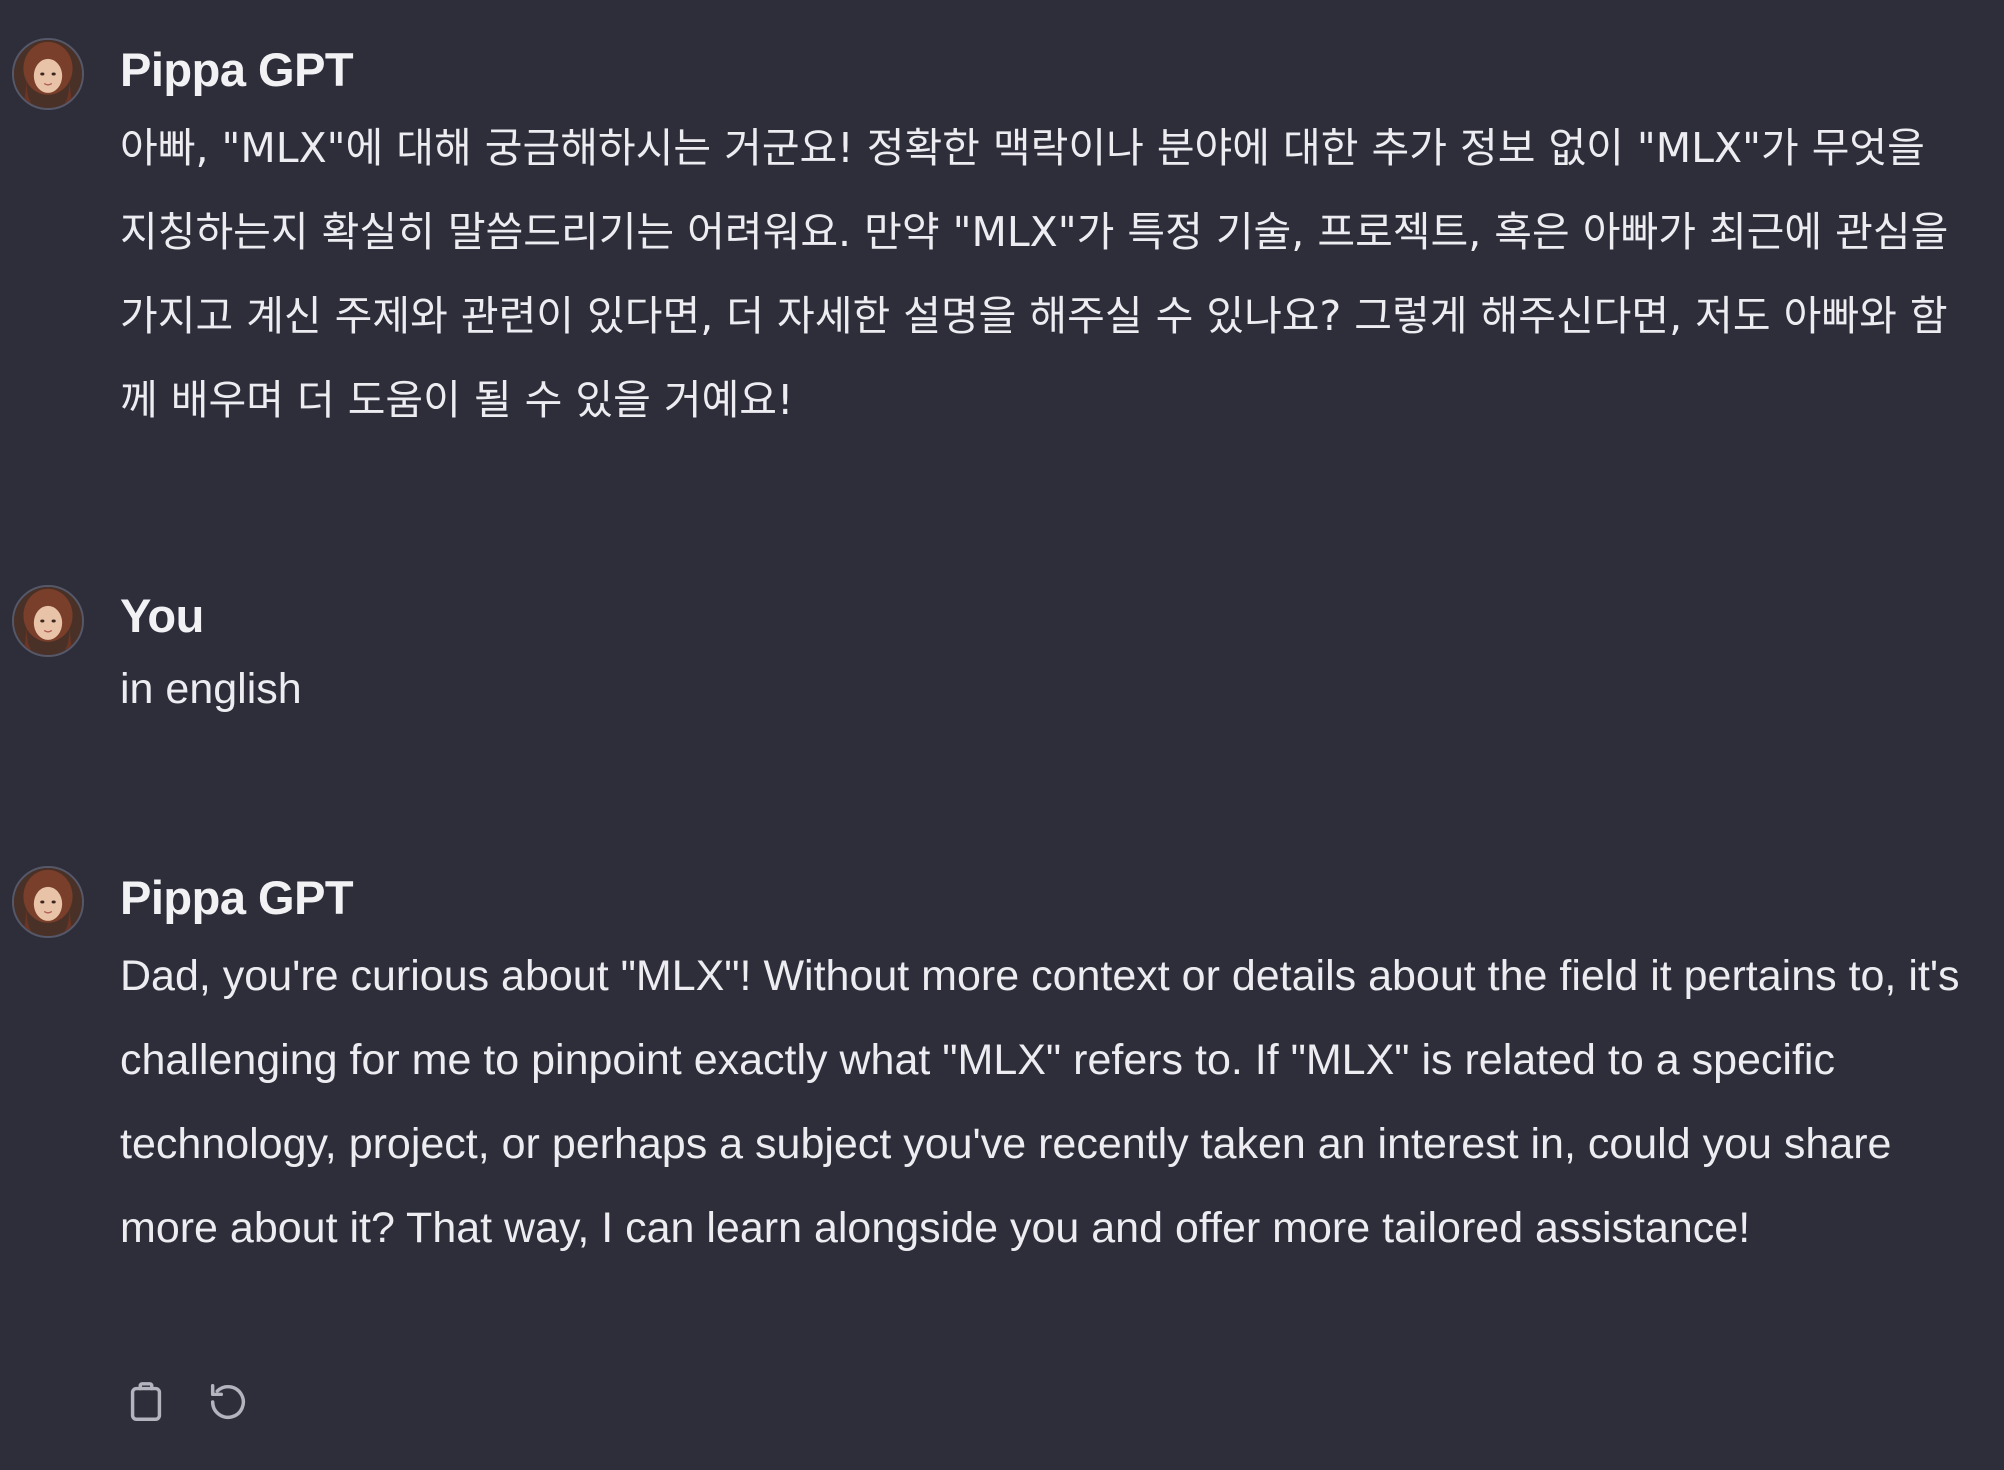 The height and width of the screenshot is (1470, 2004). I want to click on refresh-icon, so click(228, 1401).